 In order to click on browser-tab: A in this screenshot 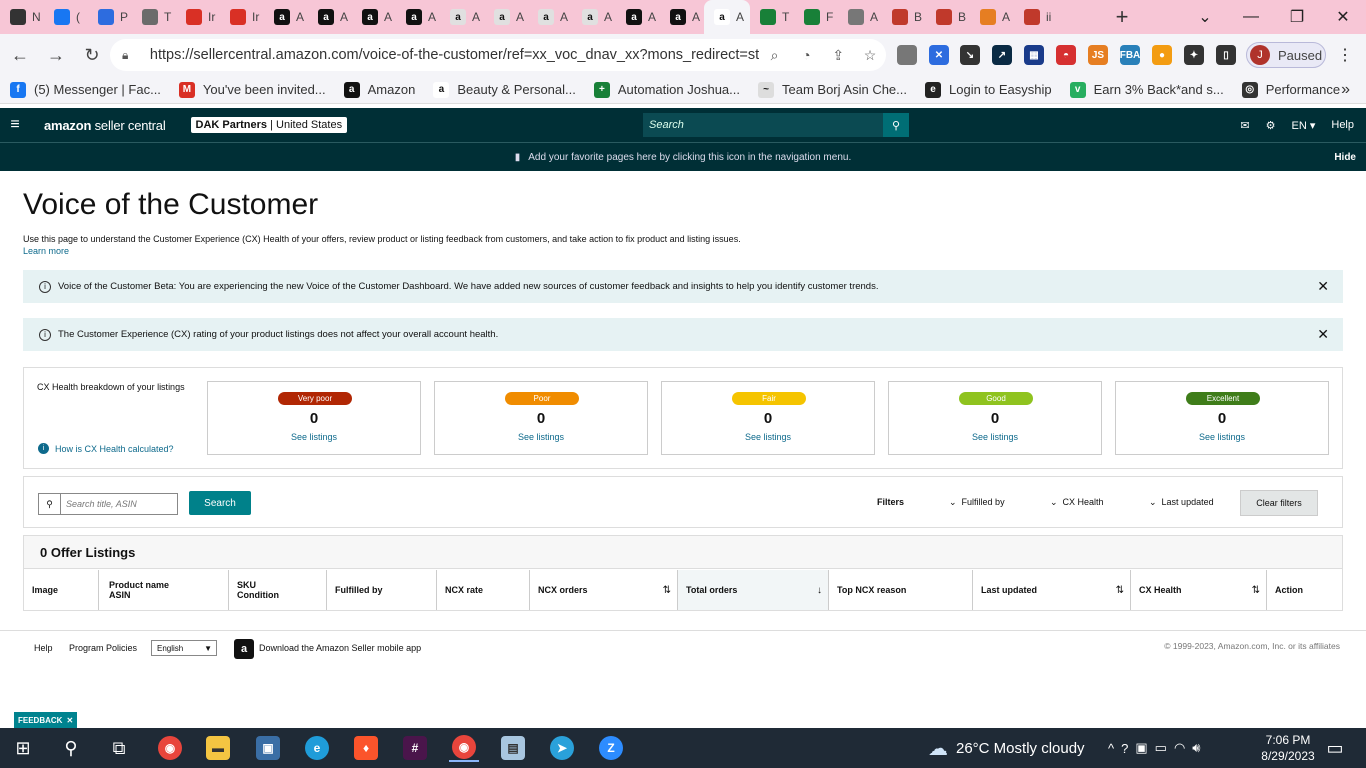, I will do `click(992, 17)`.